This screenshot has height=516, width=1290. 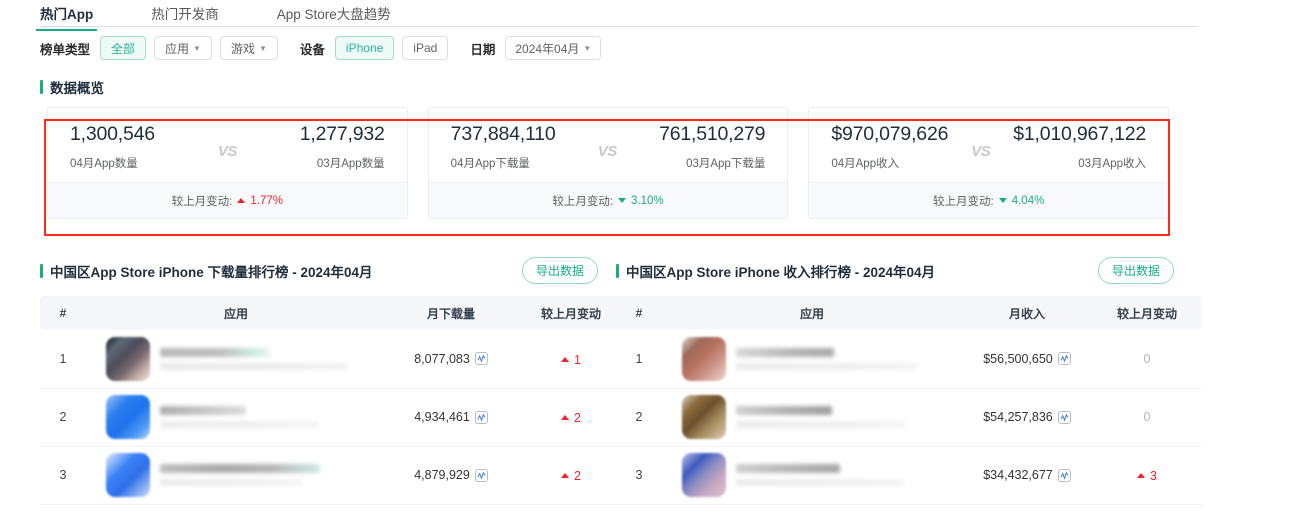 I want to click on downloads-value-wrap: 8,077,083, so click(x=451, y=359).